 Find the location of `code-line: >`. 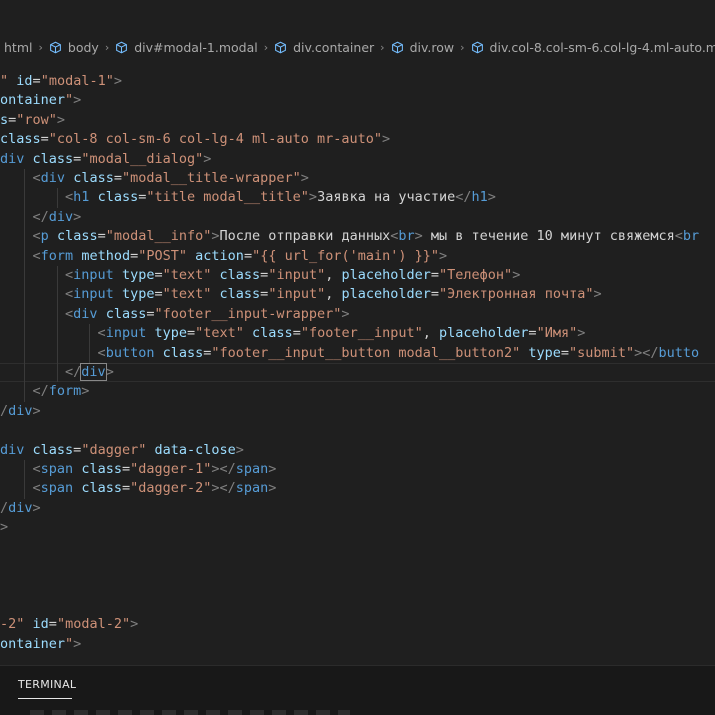

code-line: > is located at coordinates (357, 527).